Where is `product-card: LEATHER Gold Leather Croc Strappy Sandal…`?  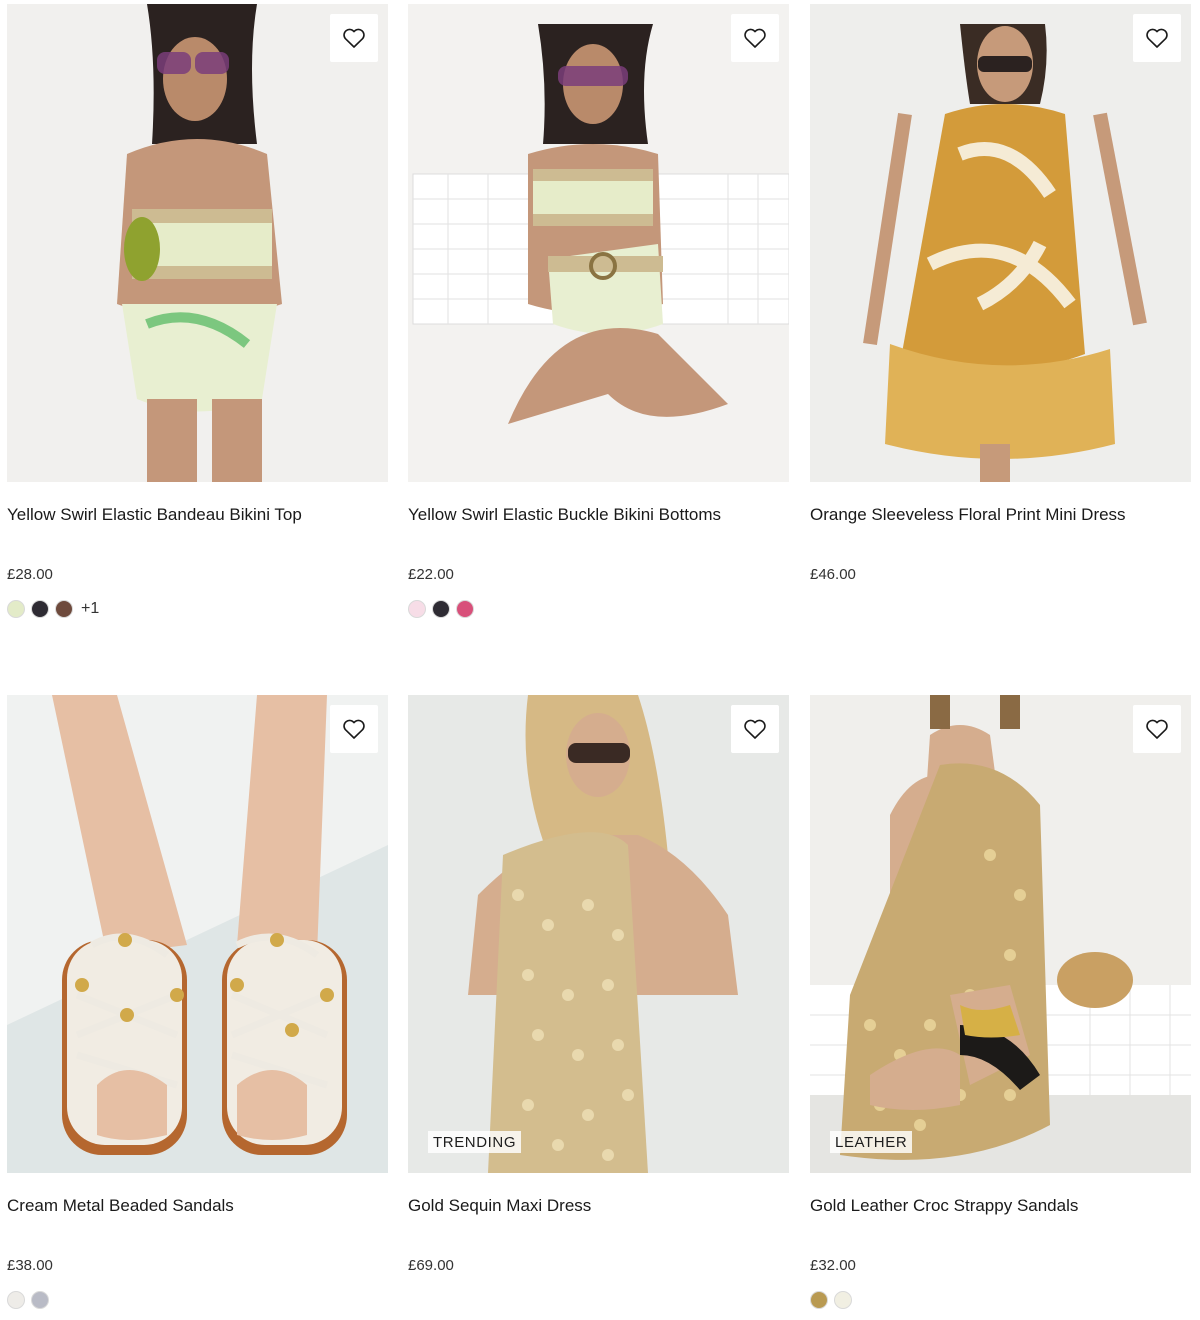 product-card: LEATHER Gold Leather Croc Strappy Sandal… is located at coordinates (1000, 1002).